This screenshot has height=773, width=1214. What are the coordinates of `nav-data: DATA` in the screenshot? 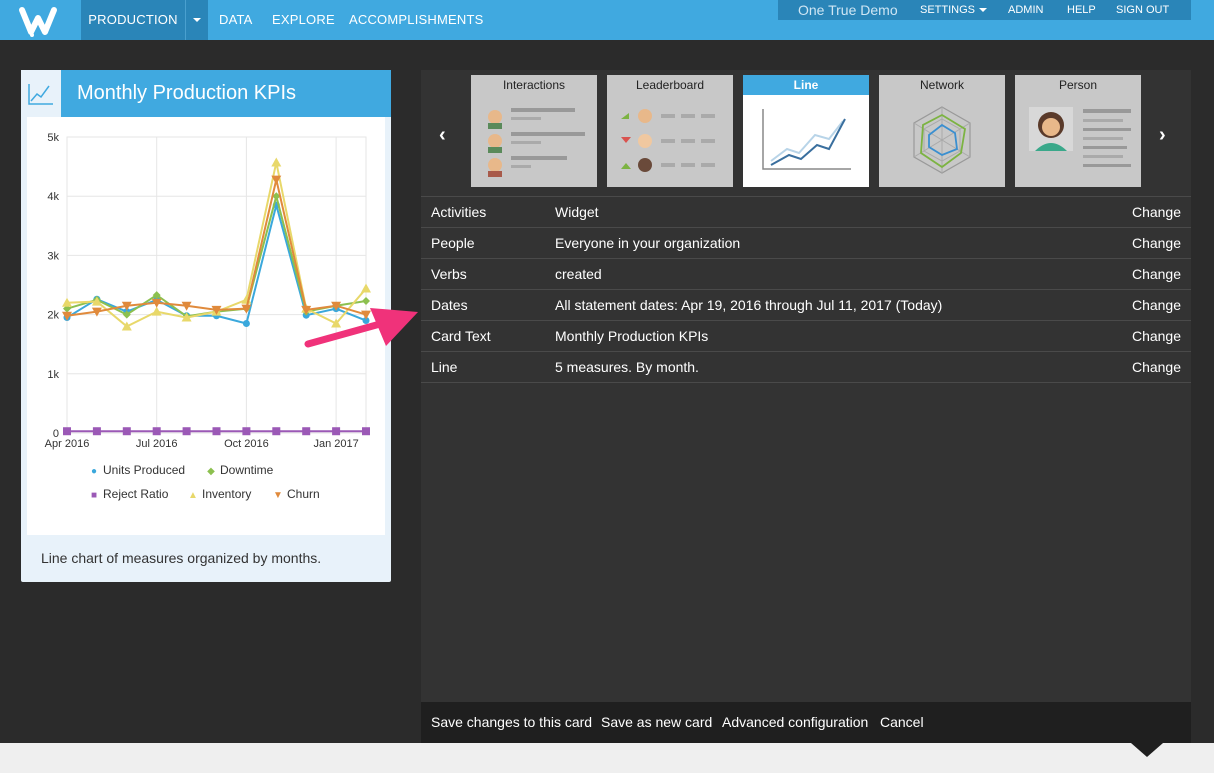 It's located at (236, 20).